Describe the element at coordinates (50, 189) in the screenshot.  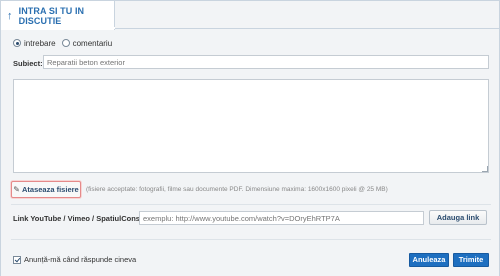
I see `attach-files-label: Ataseaza fisiere` at that location.